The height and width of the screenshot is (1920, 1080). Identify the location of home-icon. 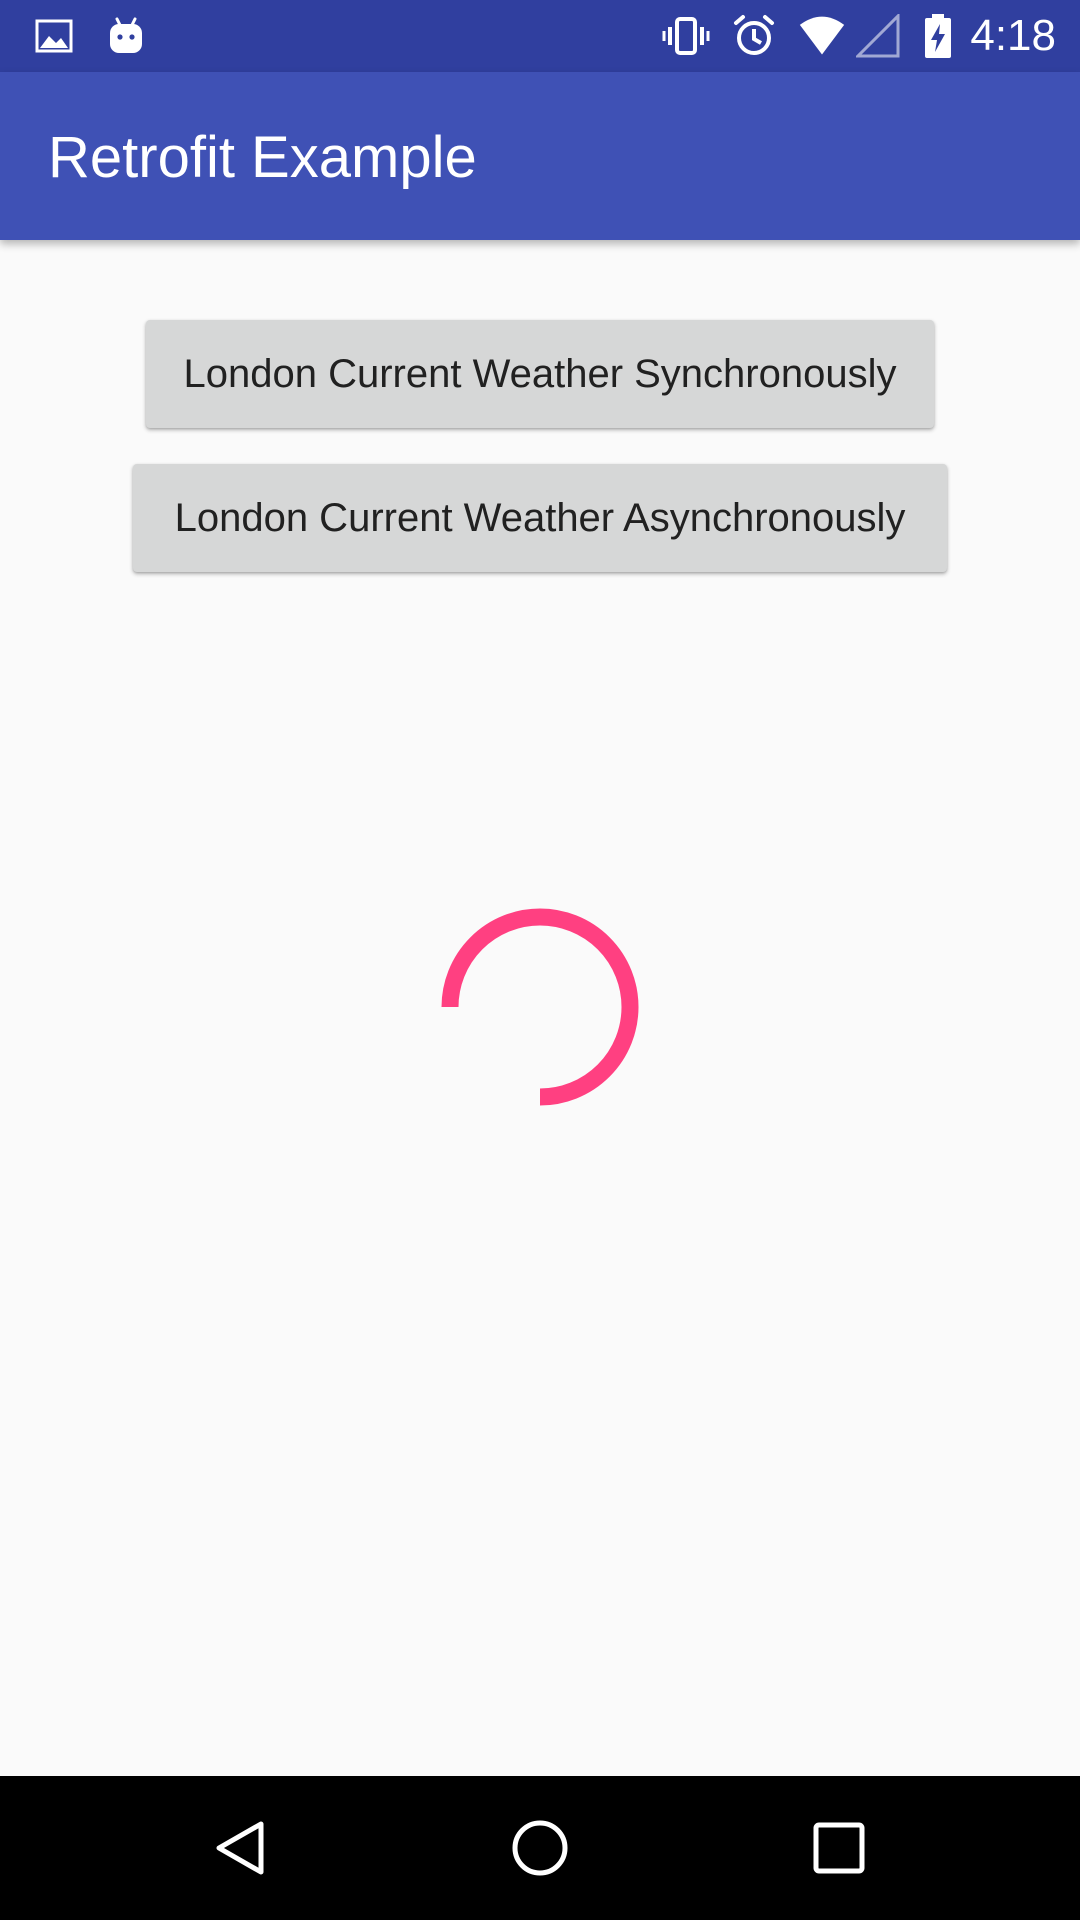
(540, 1848).